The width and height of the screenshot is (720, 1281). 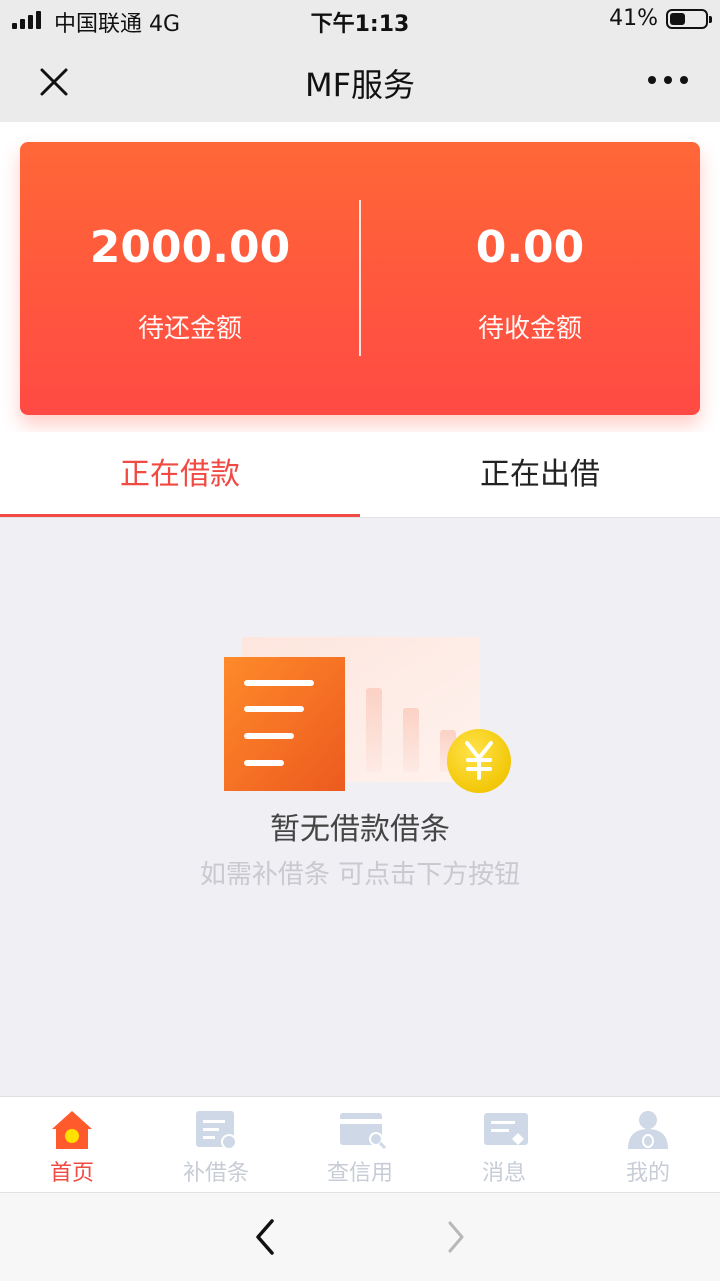 I want to click on supplement-note-icon, so click(x=216, y=1130).